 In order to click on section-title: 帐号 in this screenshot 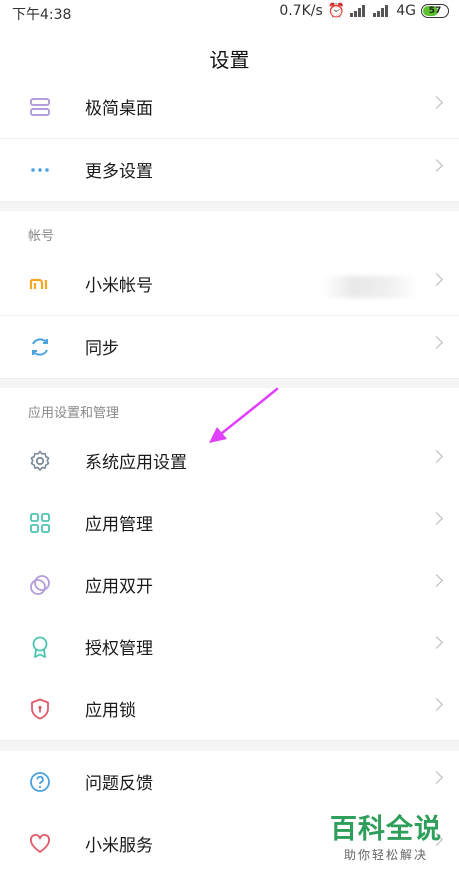, I will do `click(41, 236)`.